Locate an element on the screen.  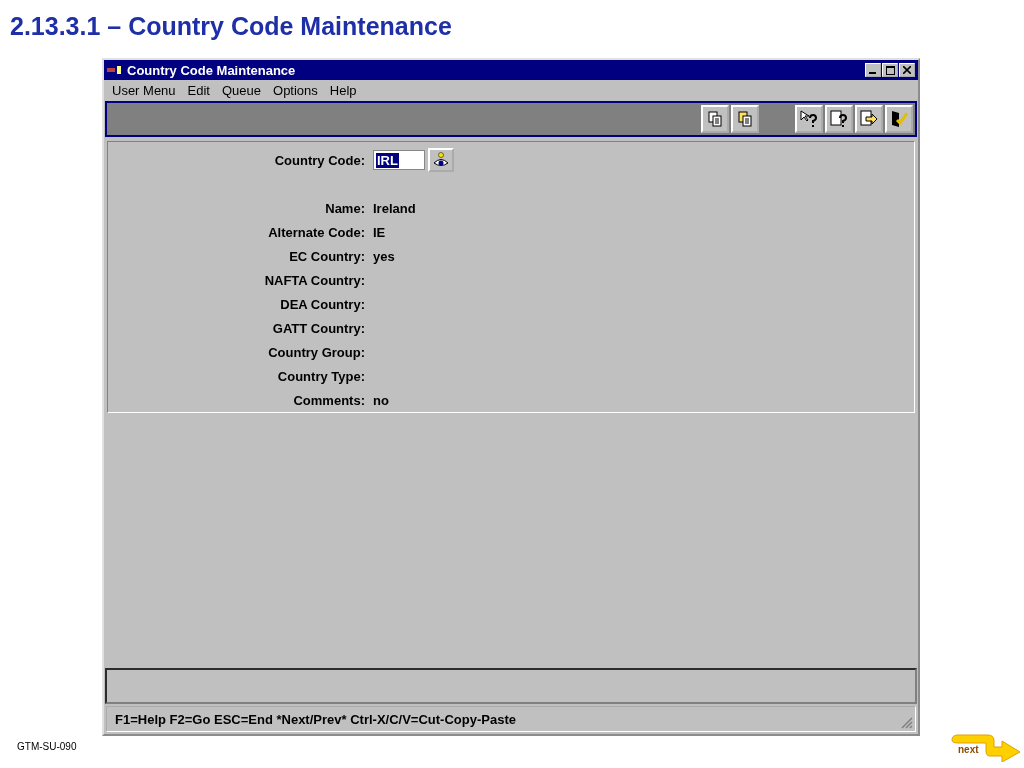
field-label: GATT Country: is located at coordinates (318, 328).